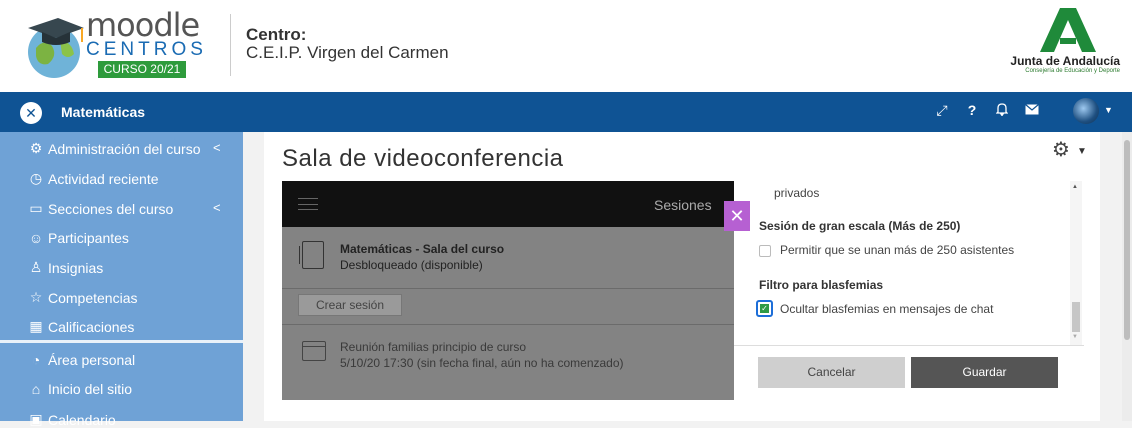 The image size is (1132, 428). What do you see at coordinates (411, 265) in the screenshot?
I see `room-status: Desbloqueado (disponible)` at bounding box center [411, 265].